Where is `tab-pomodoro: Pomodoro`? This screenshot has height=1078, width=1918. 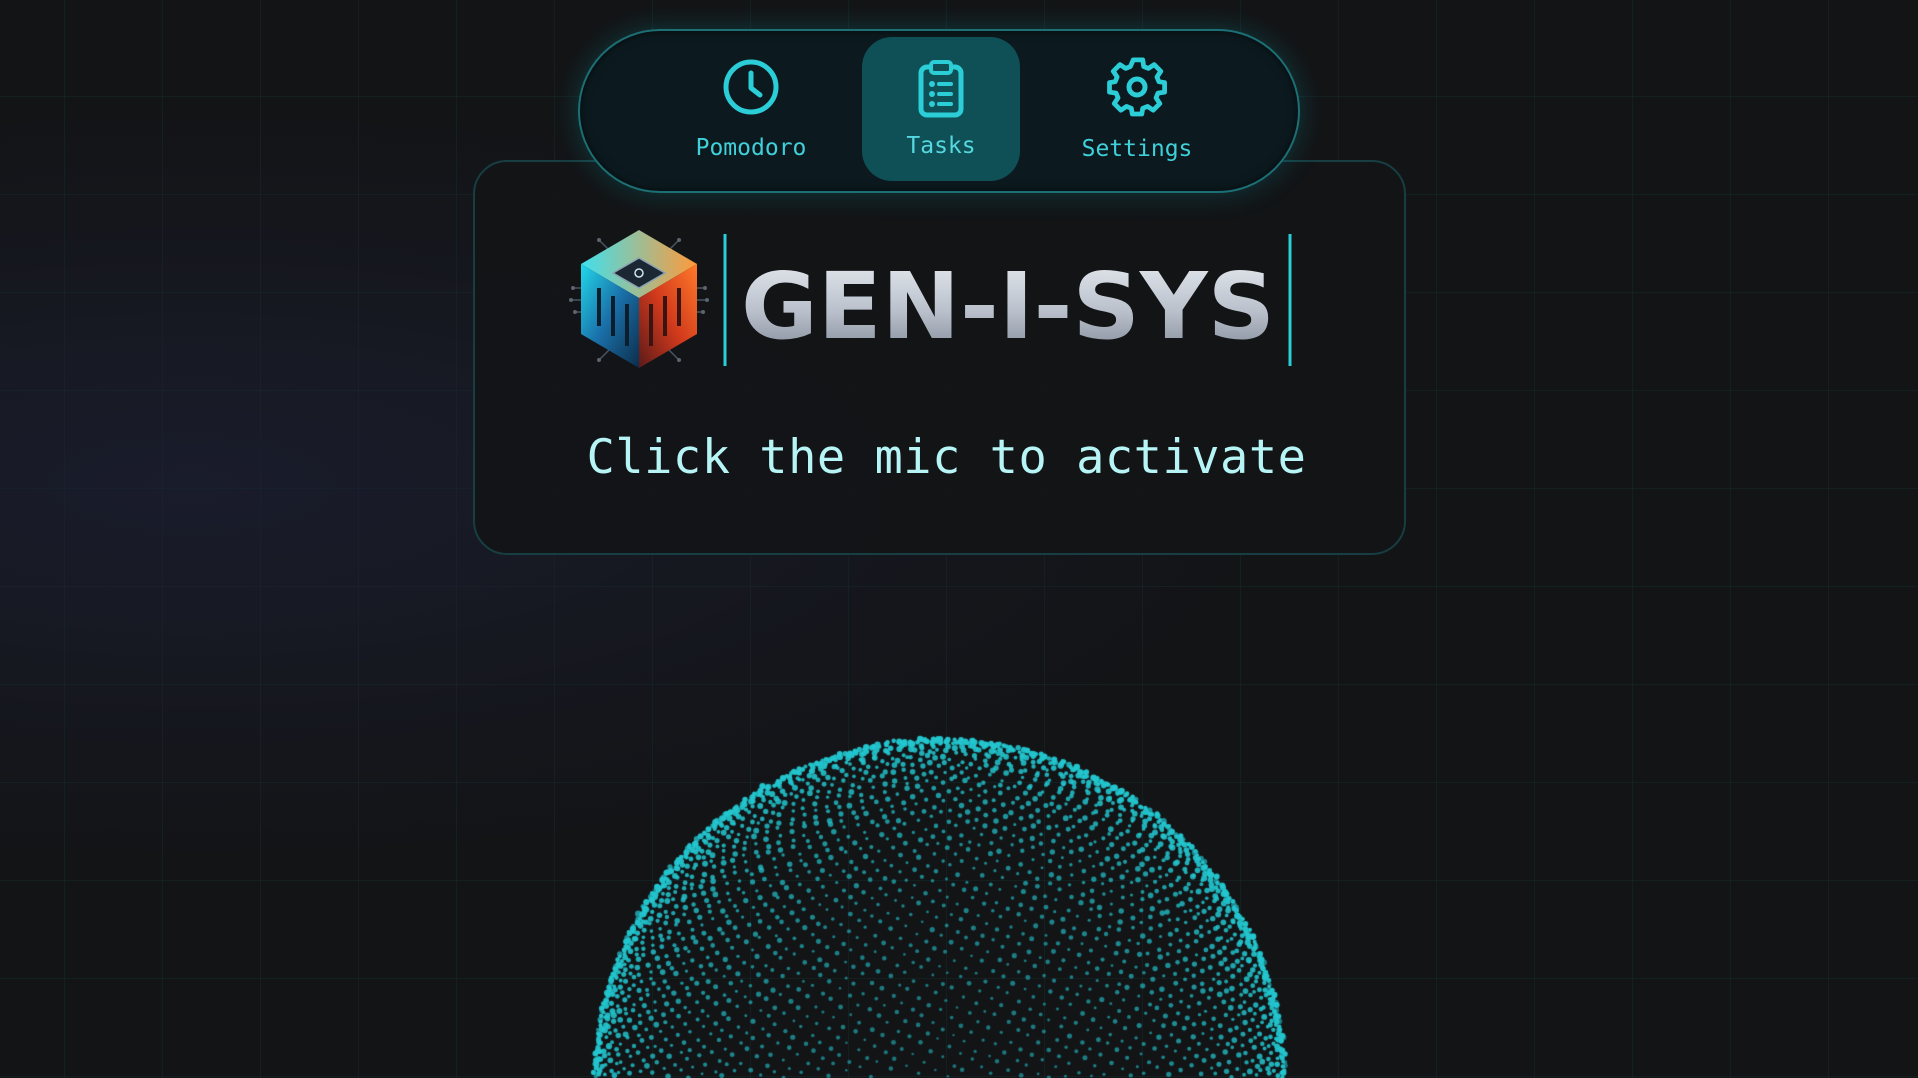 tab-pomodoro: Pomodoro is located at coordinates (751, 109).